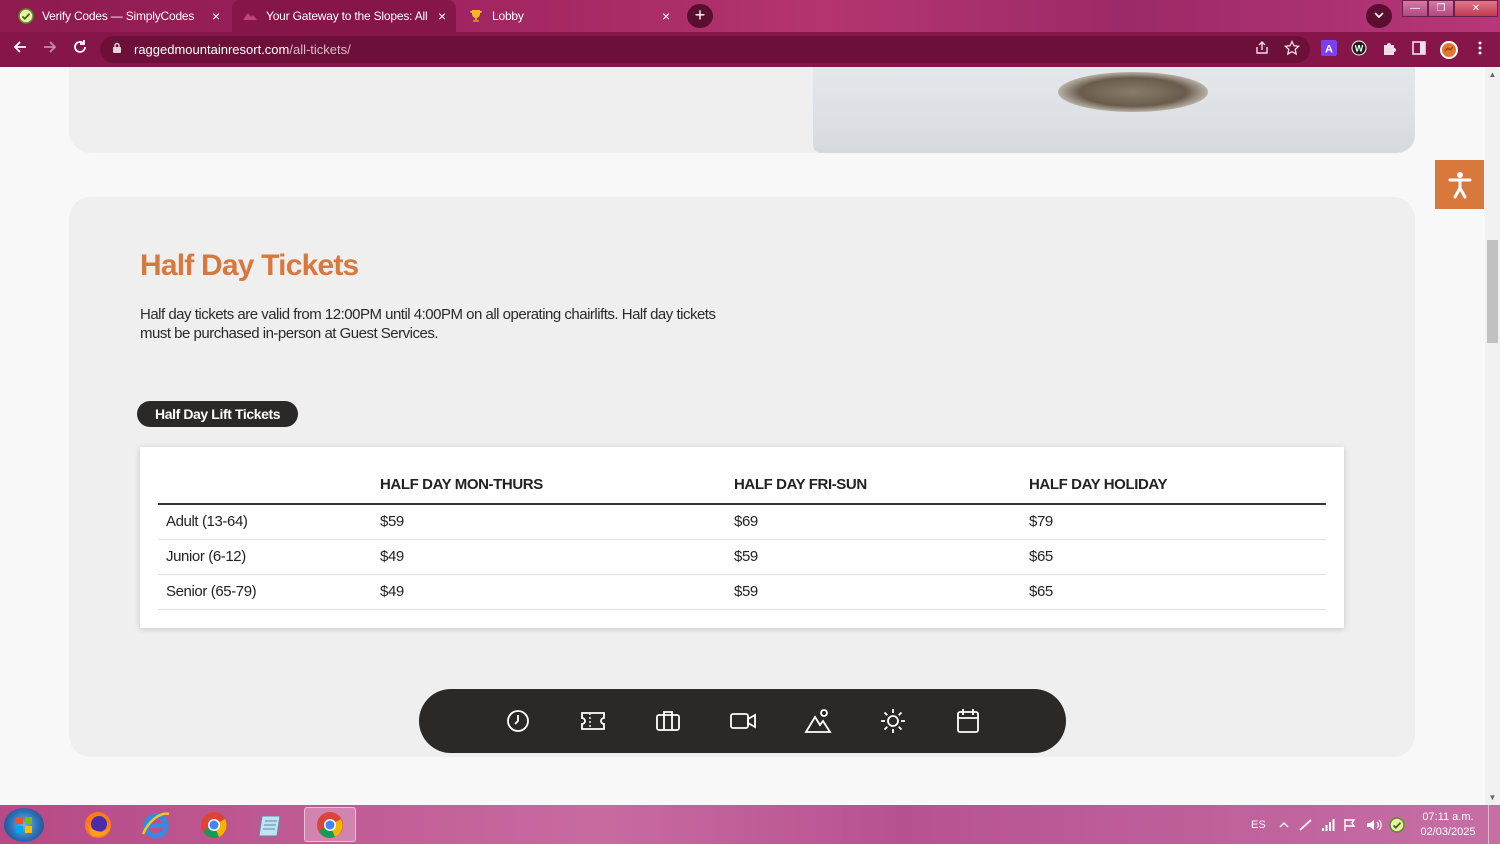 The height and width of the screenshot is (844, 1500). Describe the element at coordinates (743, 721) in the screenshot. I see `video-camera-icon` at that location.